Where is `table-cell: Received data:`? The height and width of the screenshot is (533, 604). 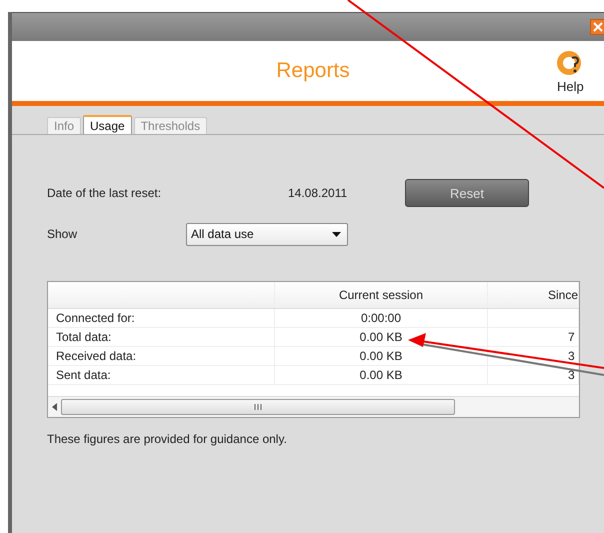 table-cell: Received data: is located at coordinates (161, 356).